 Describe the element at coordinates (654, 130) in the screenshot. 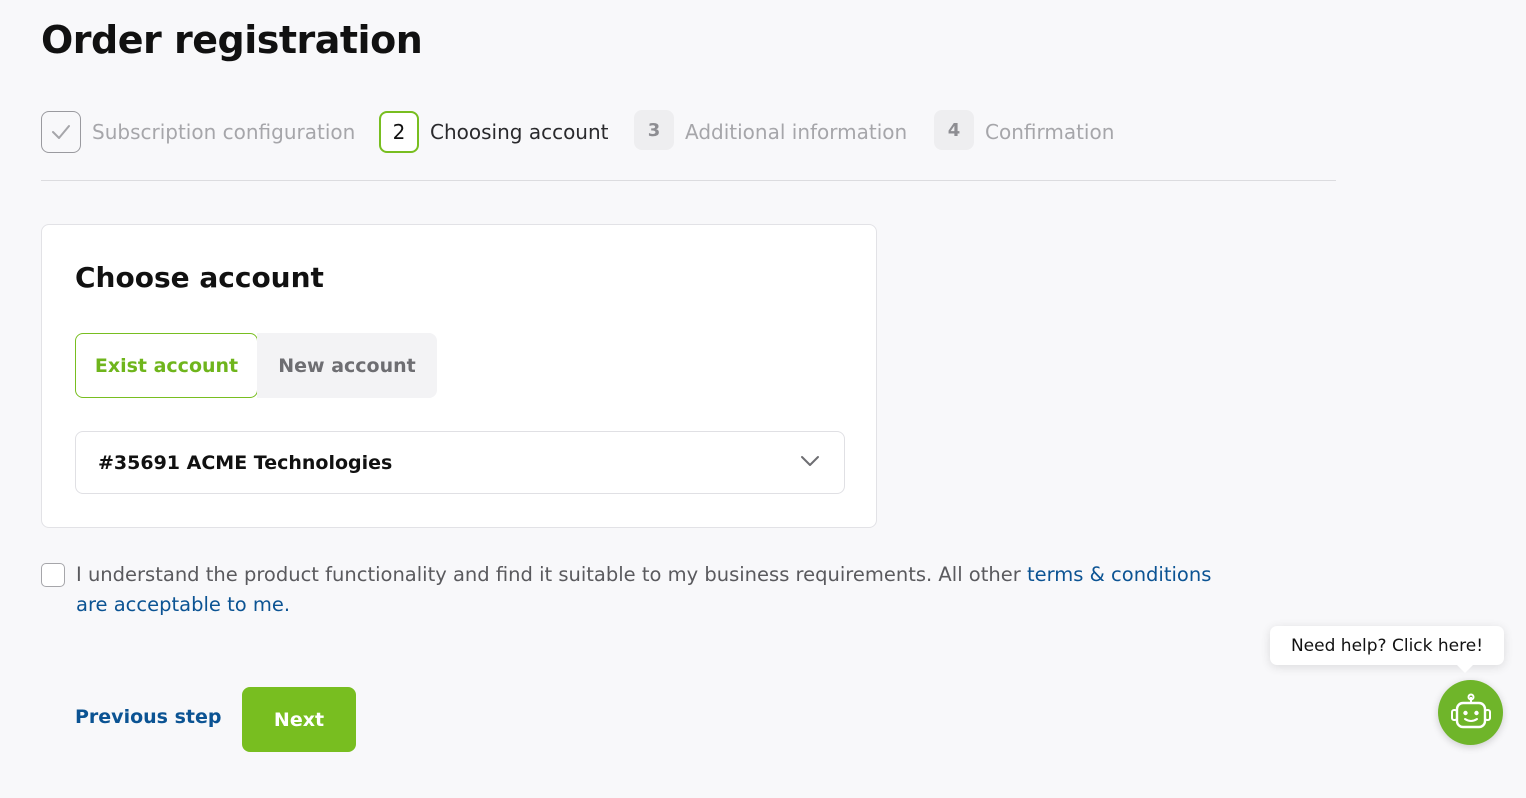

I see `step-3-number: 3` at that location.